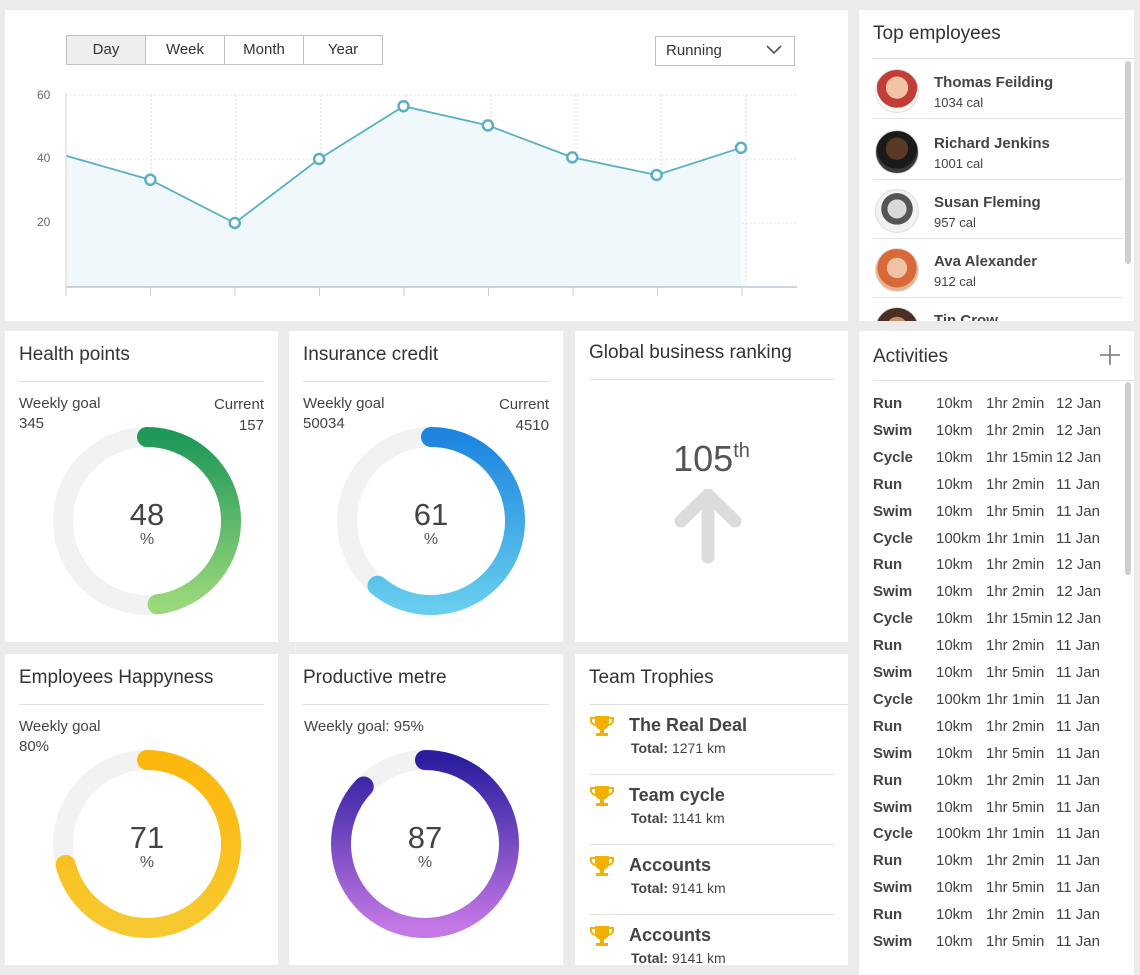 The image size is (1140, 975). What do you see at coordinates (955, 222) in the screenshot?
I see `employee-calories: 957 cal` at bounding box center [955, 222].